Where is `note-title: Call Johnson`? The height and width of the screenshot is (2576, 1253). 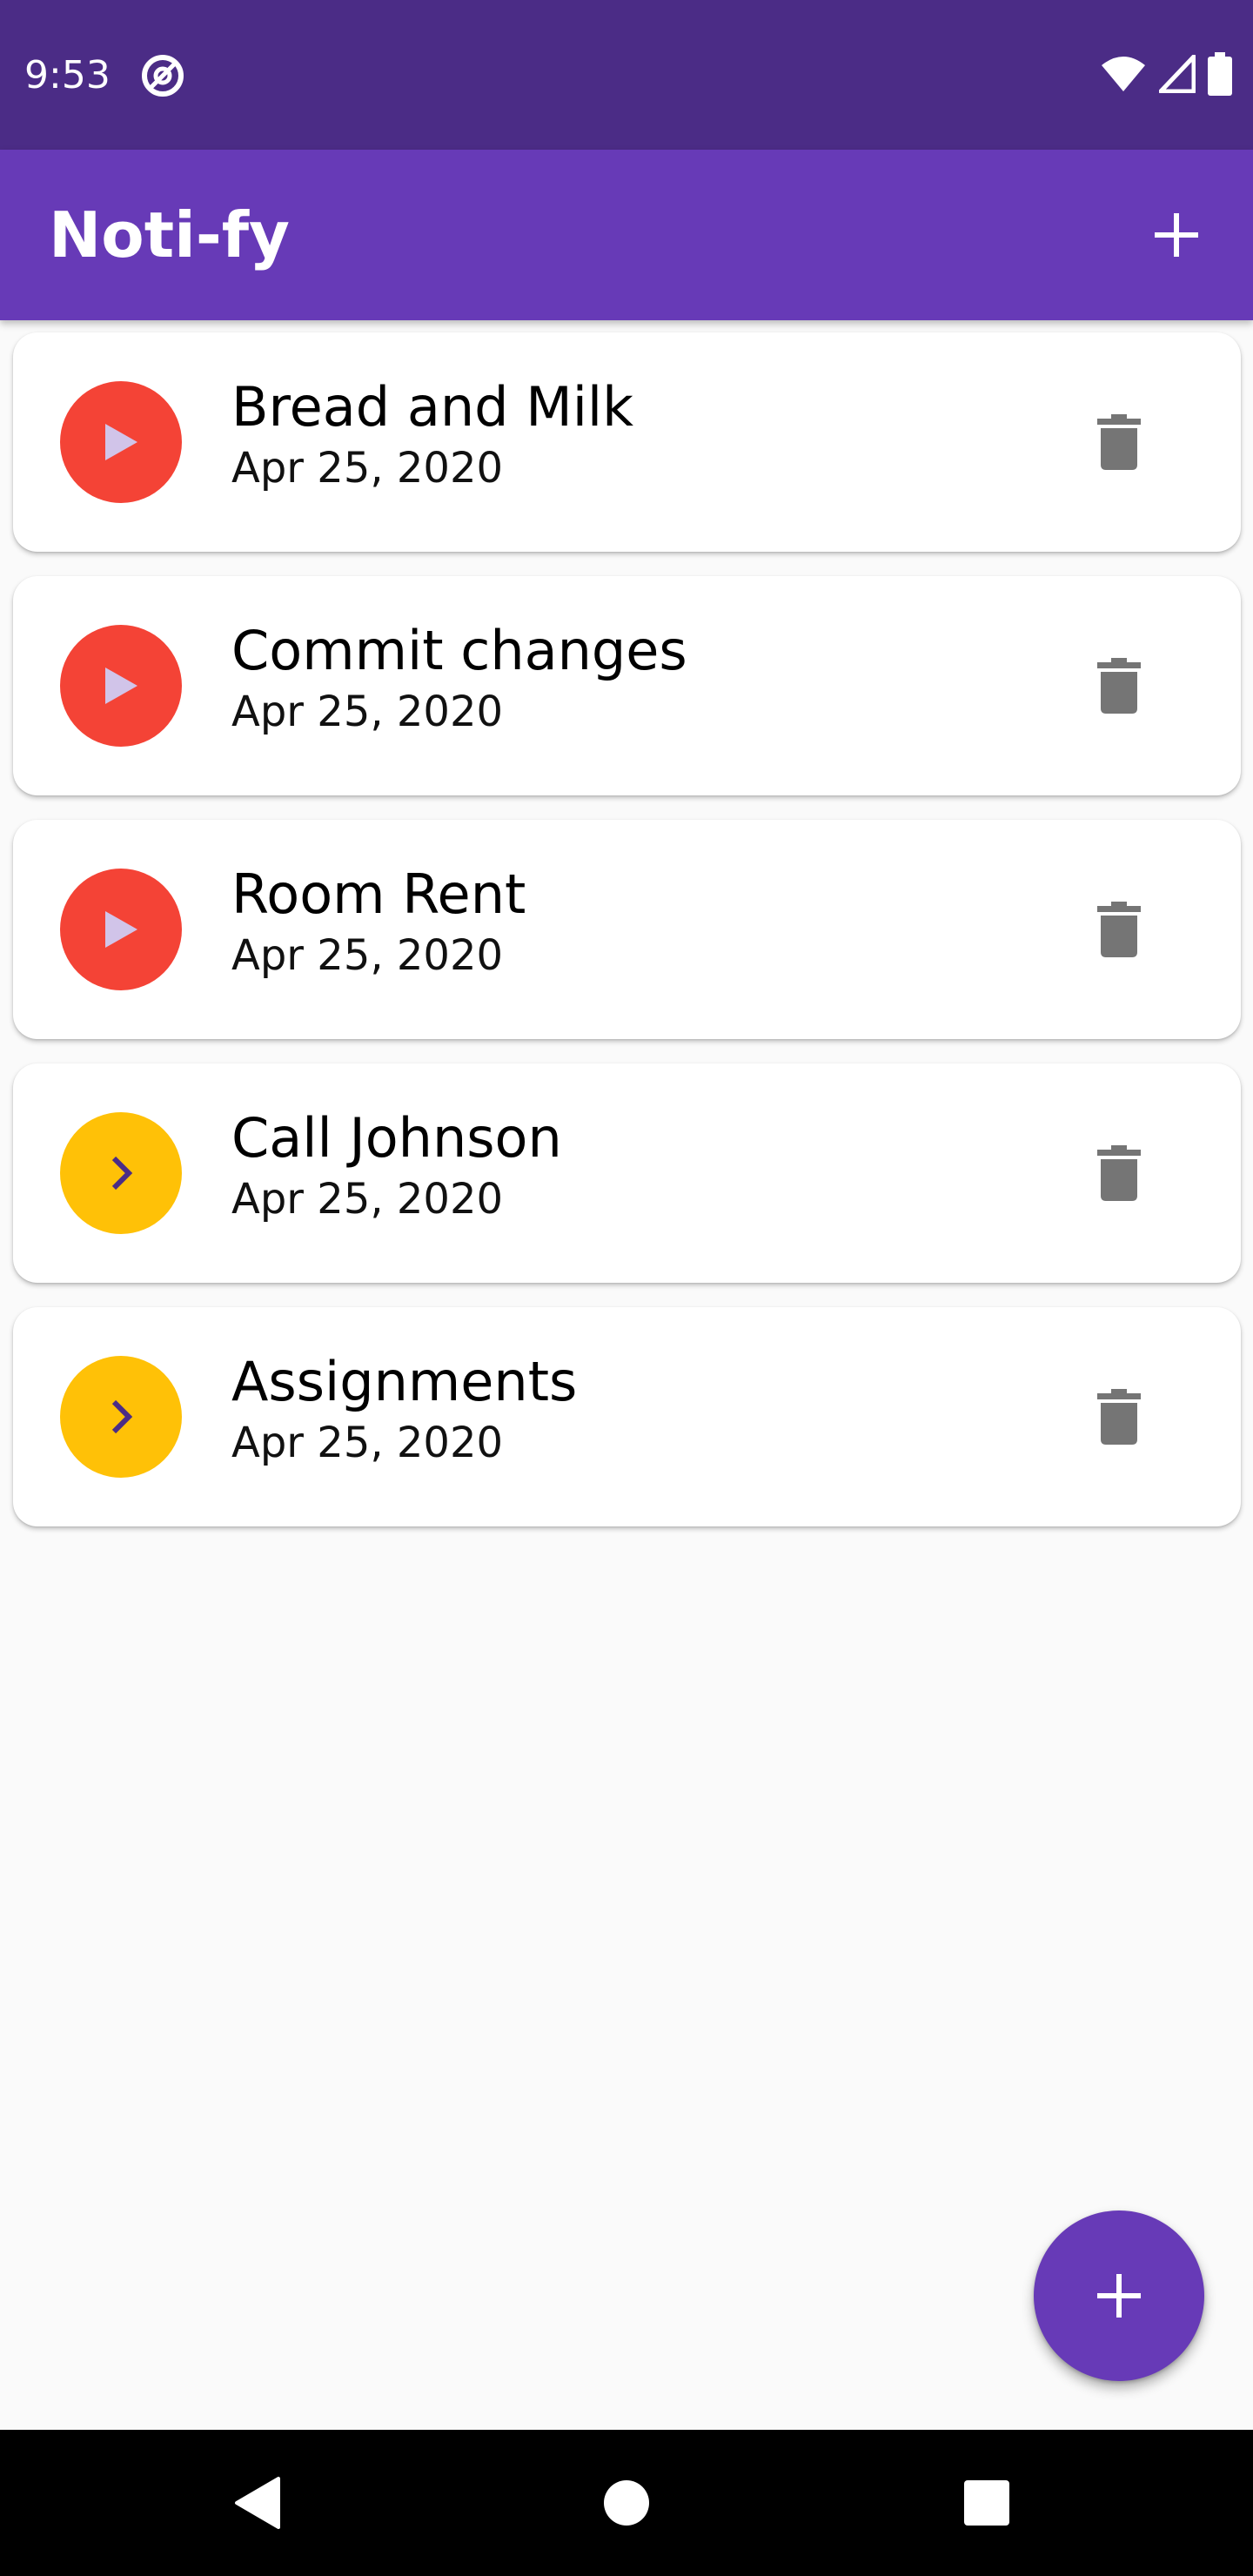
note-title: Call Johnson is located at coordinates (396, 1138).